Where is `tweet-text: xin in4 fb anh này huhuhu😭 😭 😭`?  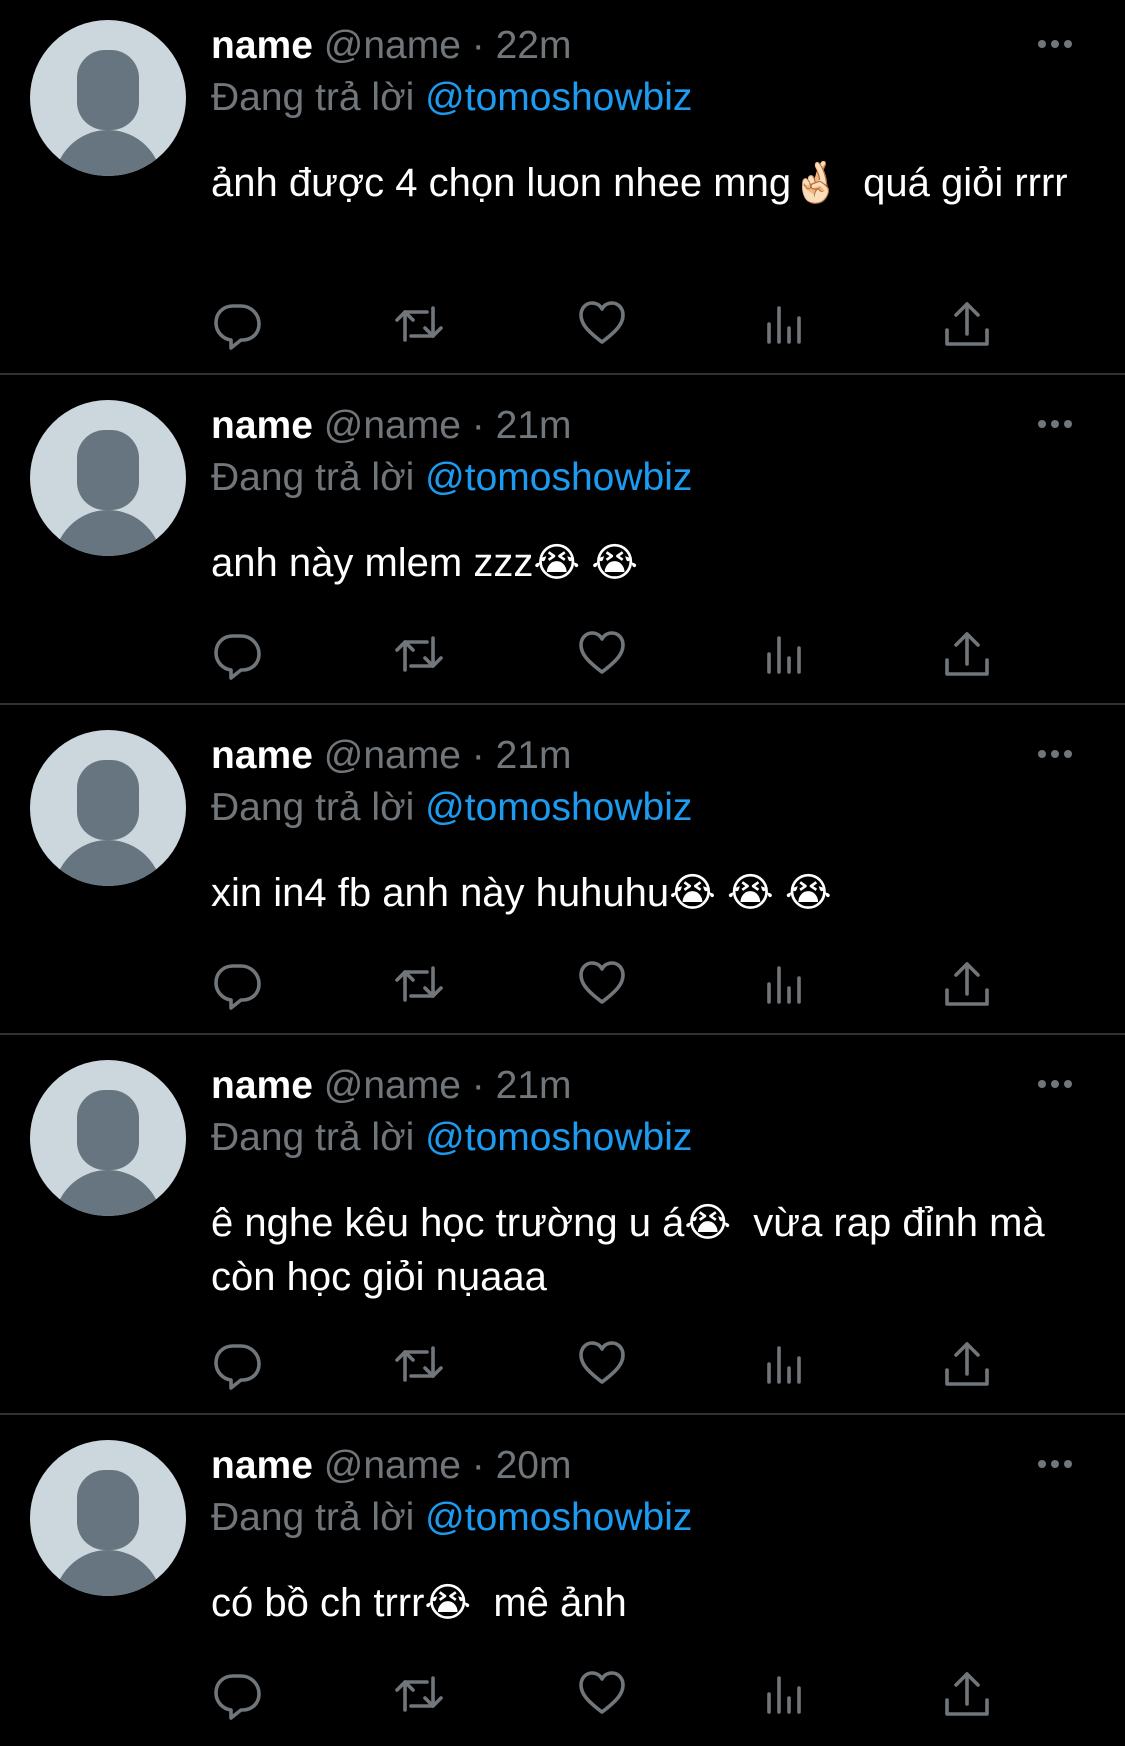
tweet-text: xin in4 fb anh này huhuhu😭 😭 😭 is located at coordinates (521, 893).